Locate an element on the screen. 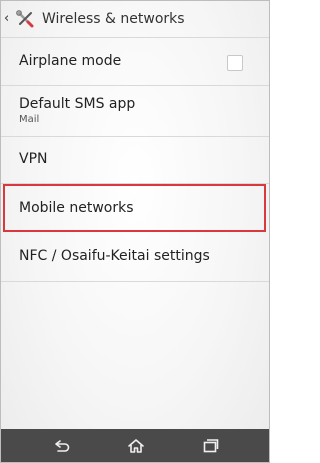 The image size is (320, 463). setting-default-sms-app: Default SMS app Mail is located at coordinates (135, 111).